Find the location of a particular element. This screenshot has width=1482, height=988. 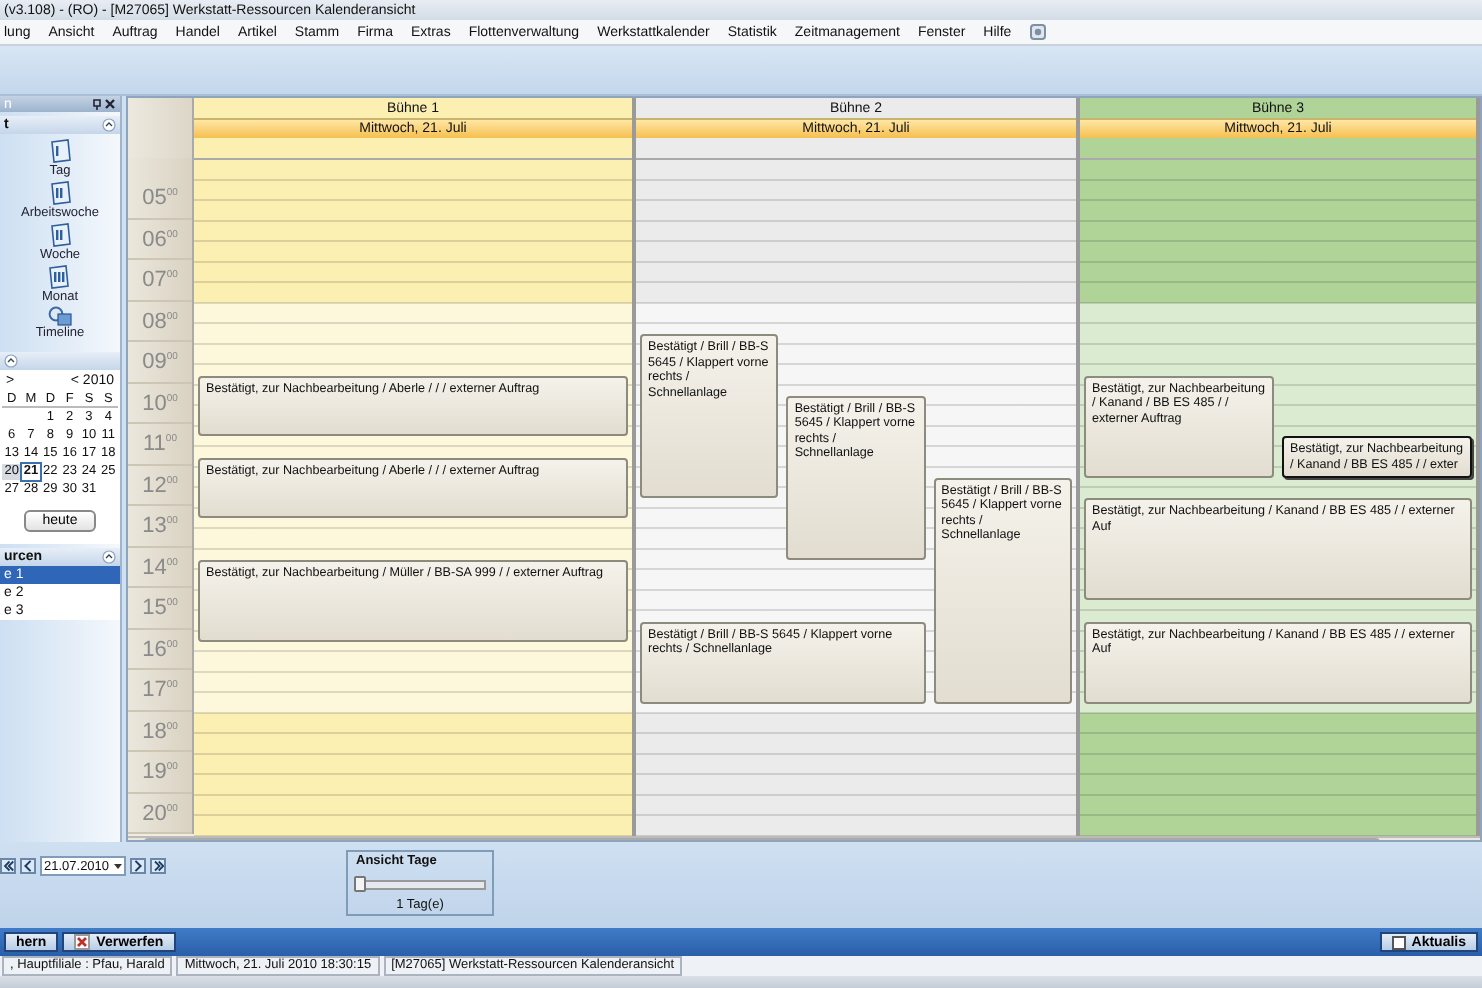

hour-label: 19$^{00}$ is located at coordinates (160, 772).